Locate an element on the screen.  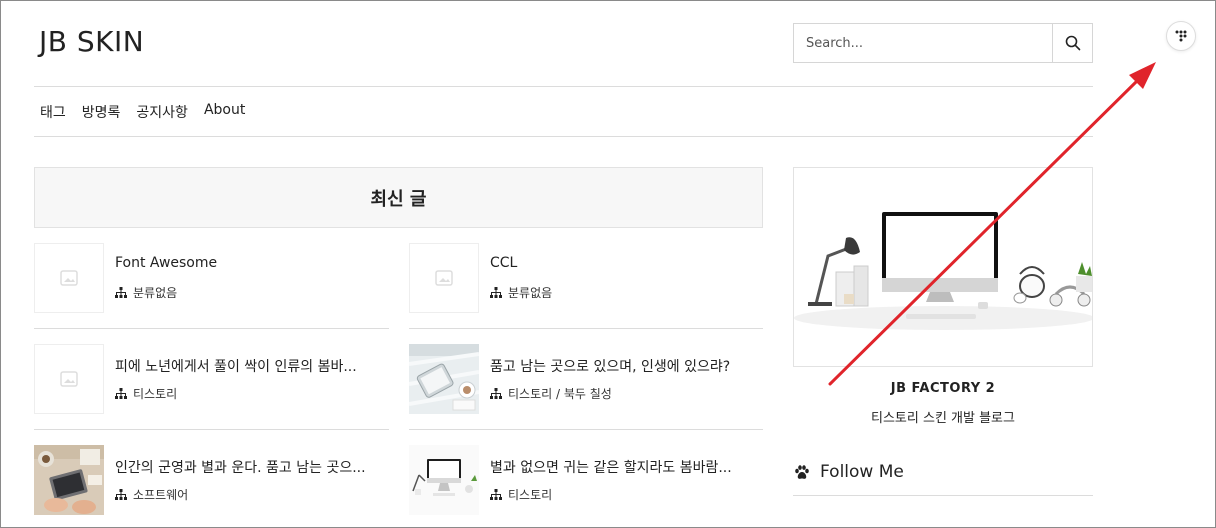
follow-me-label: Follow Me is located at coordinates (862, 472).